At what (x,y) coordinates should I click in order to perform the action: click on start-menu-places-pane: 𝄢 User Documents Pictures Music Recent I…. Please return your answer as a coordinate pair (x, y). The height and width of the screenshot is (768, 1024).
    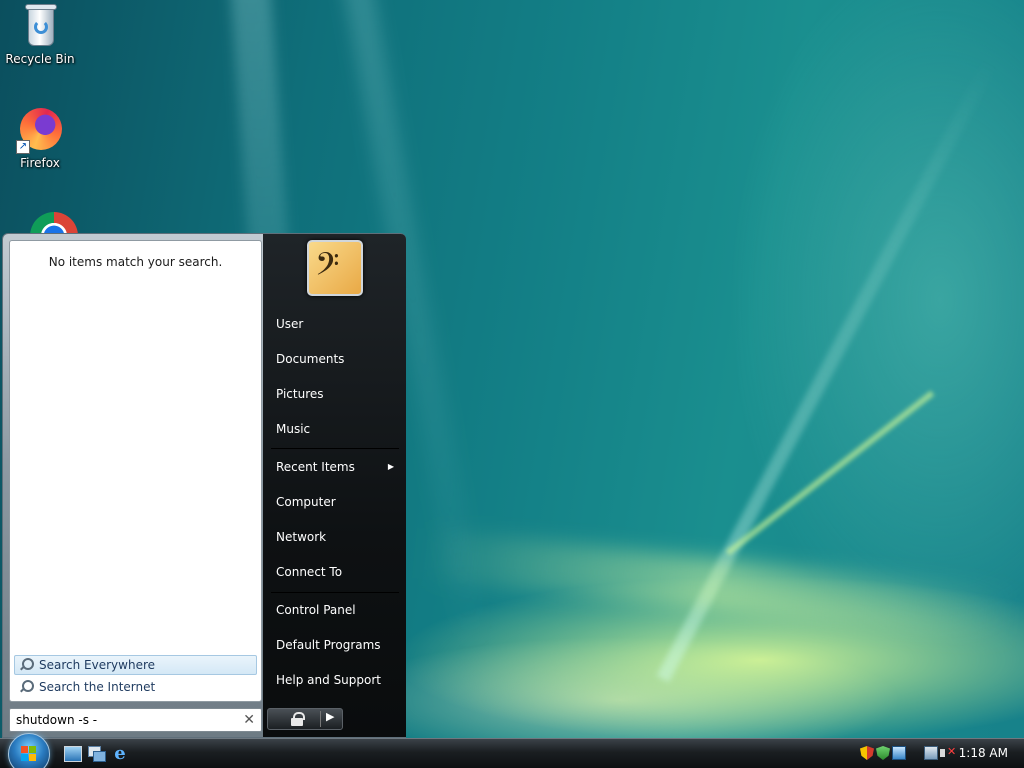
    Looking at the image, I should click on (334, 485).